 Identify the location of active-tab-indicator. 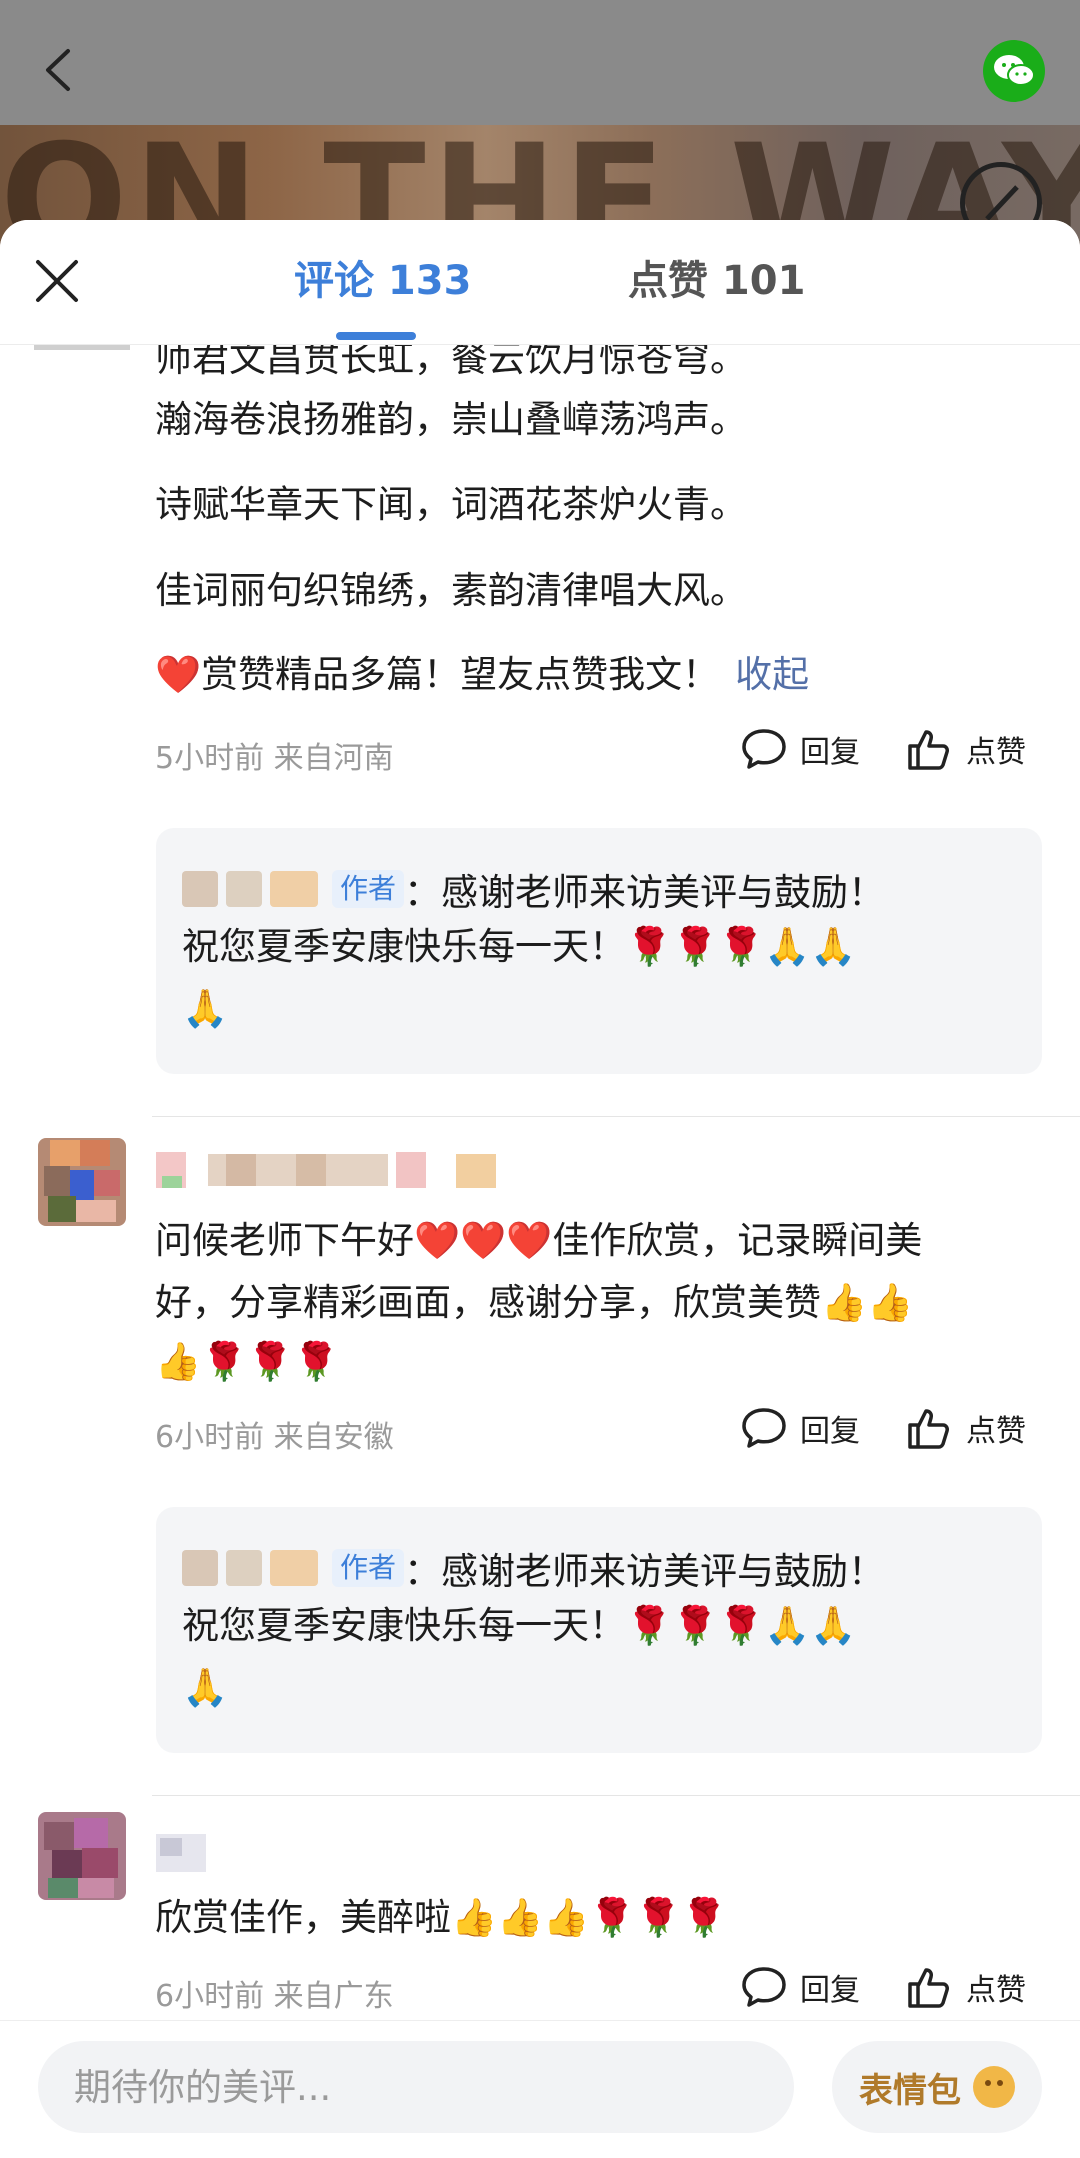
(376, 336).